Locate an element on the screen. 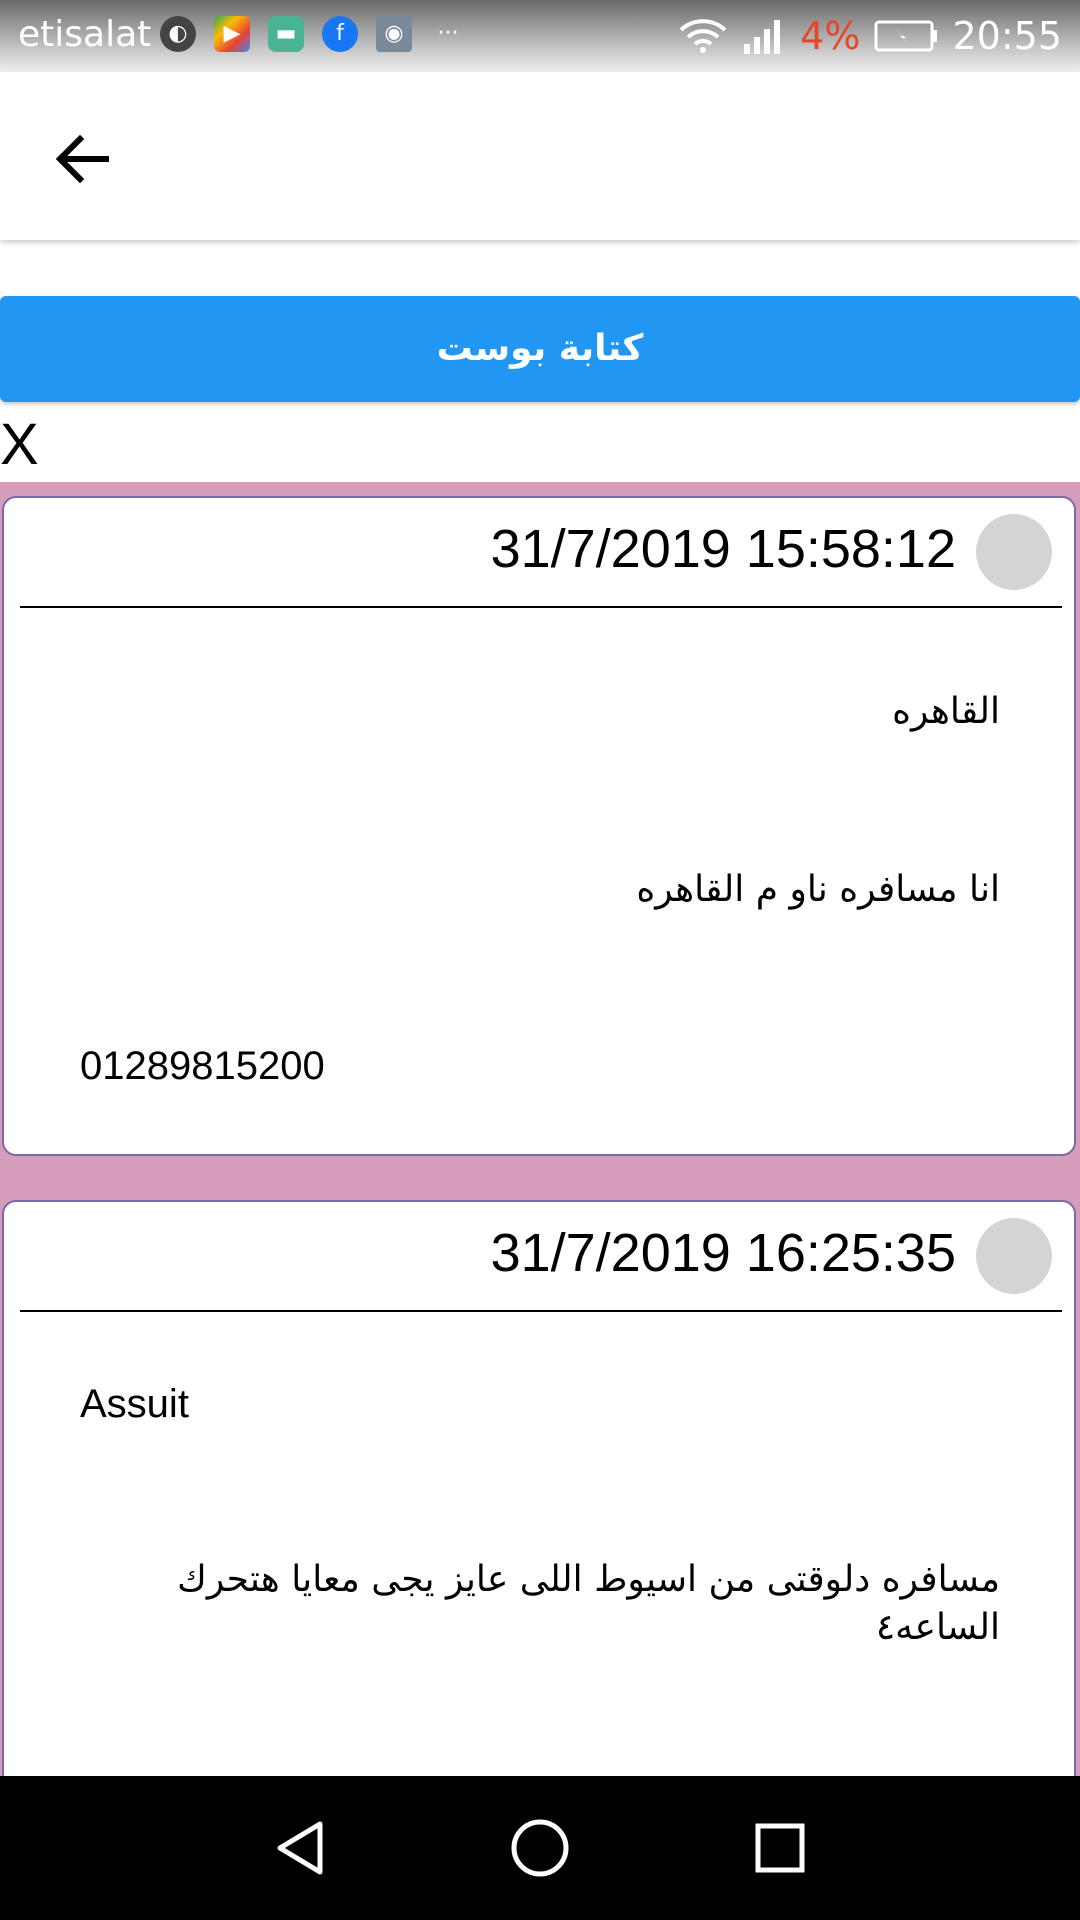 The image size is (1080, 1920). messages-icon: ▬ is located at coordinates (286, 34).